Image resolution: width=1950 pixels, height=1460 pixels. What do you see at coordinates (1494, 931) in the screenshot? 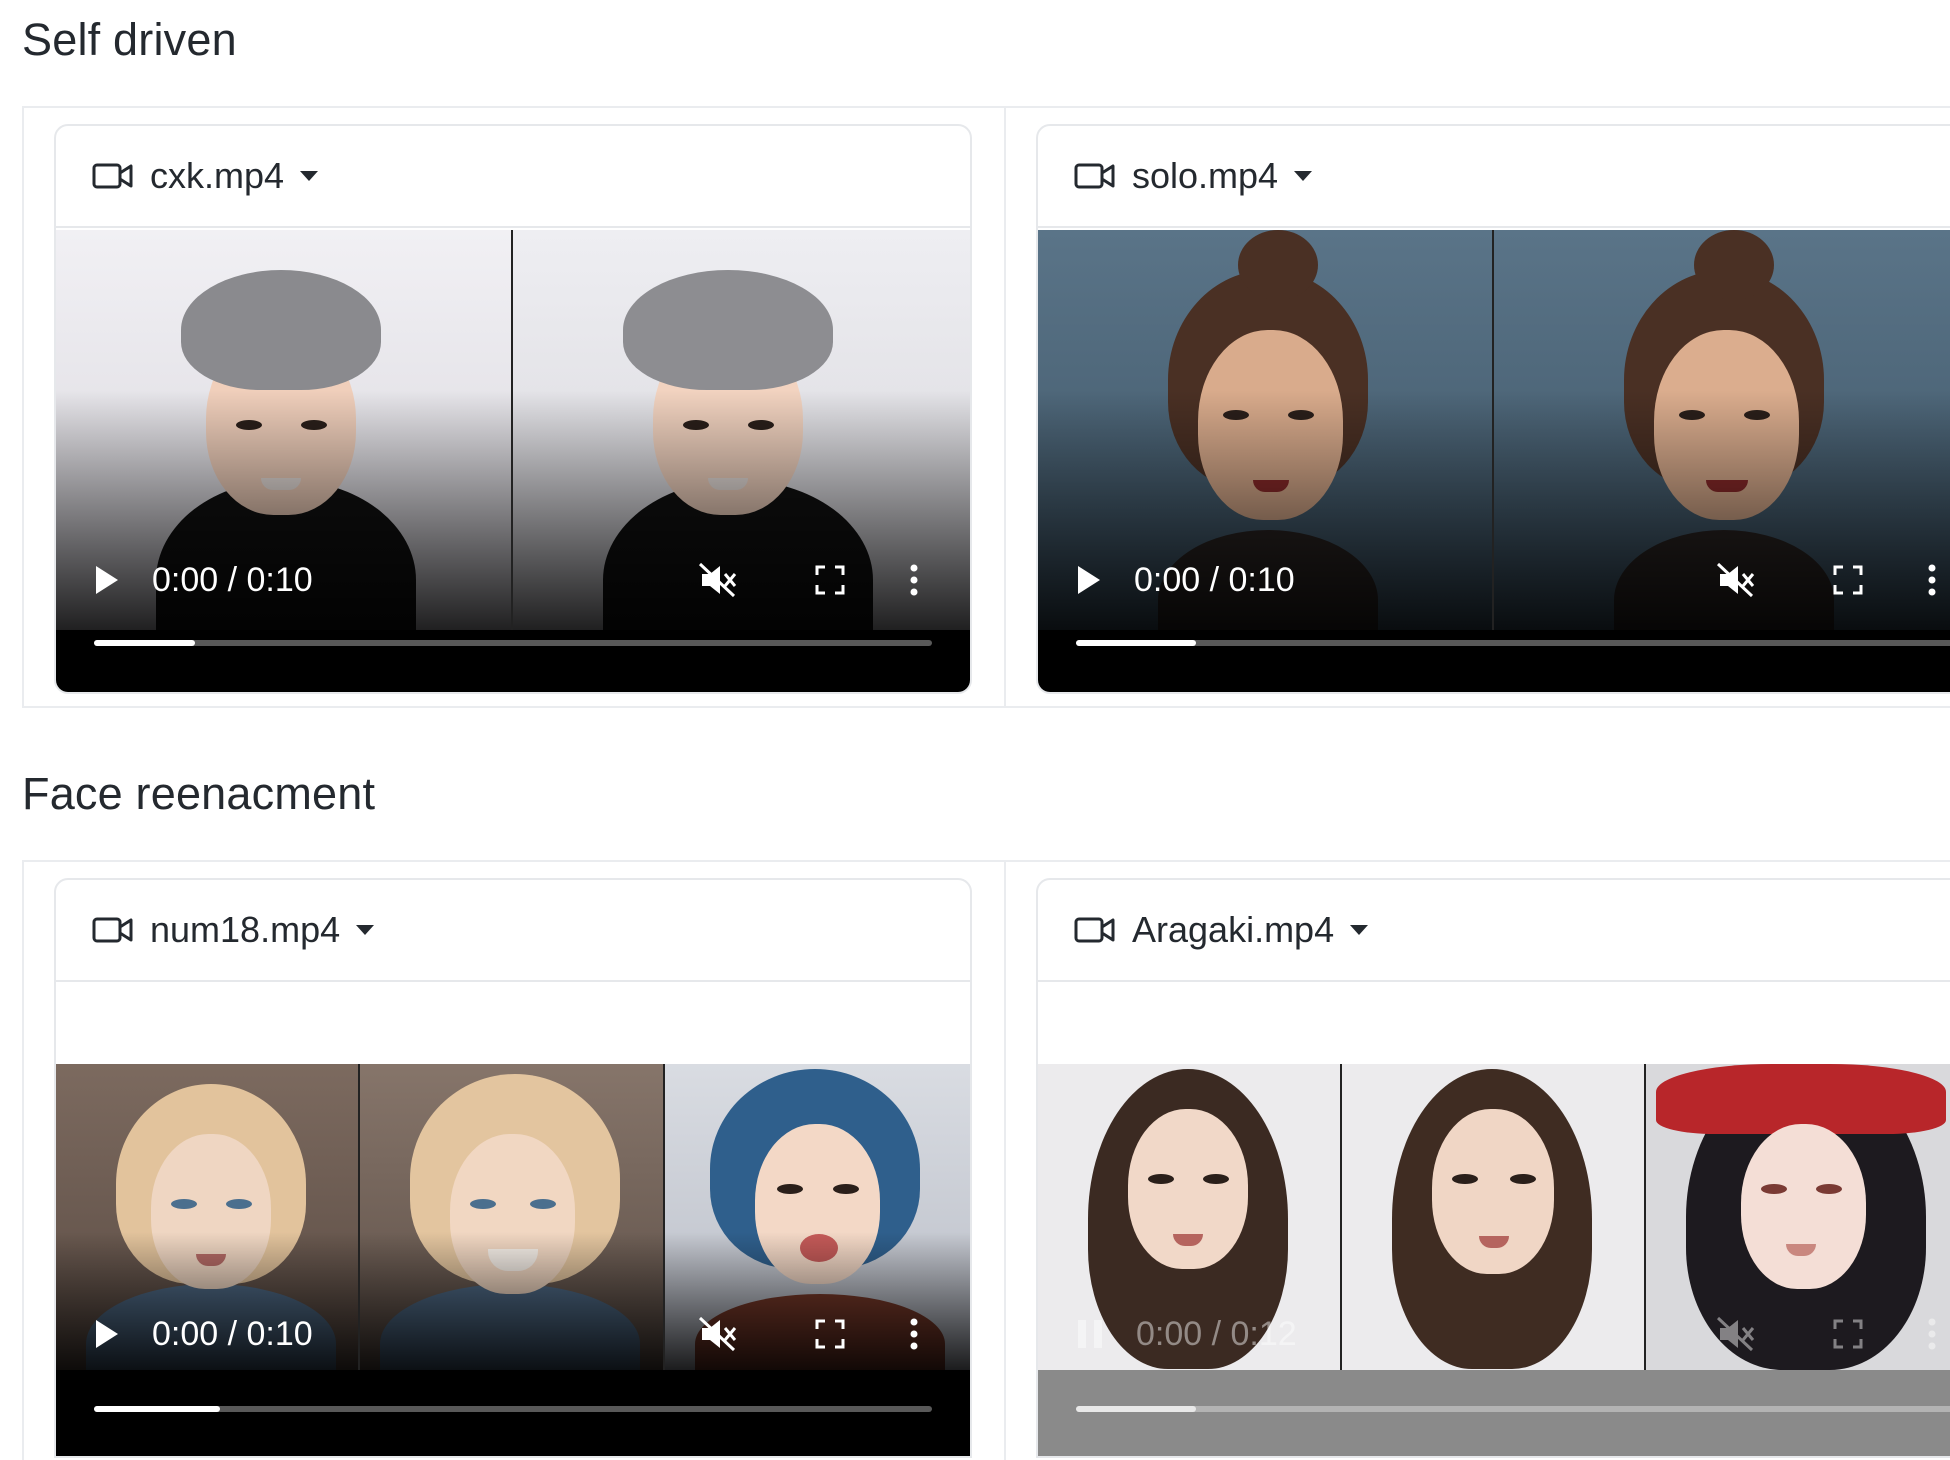
I see `file-header: Aragaki.mp4` at bounding box center [1494, 931].